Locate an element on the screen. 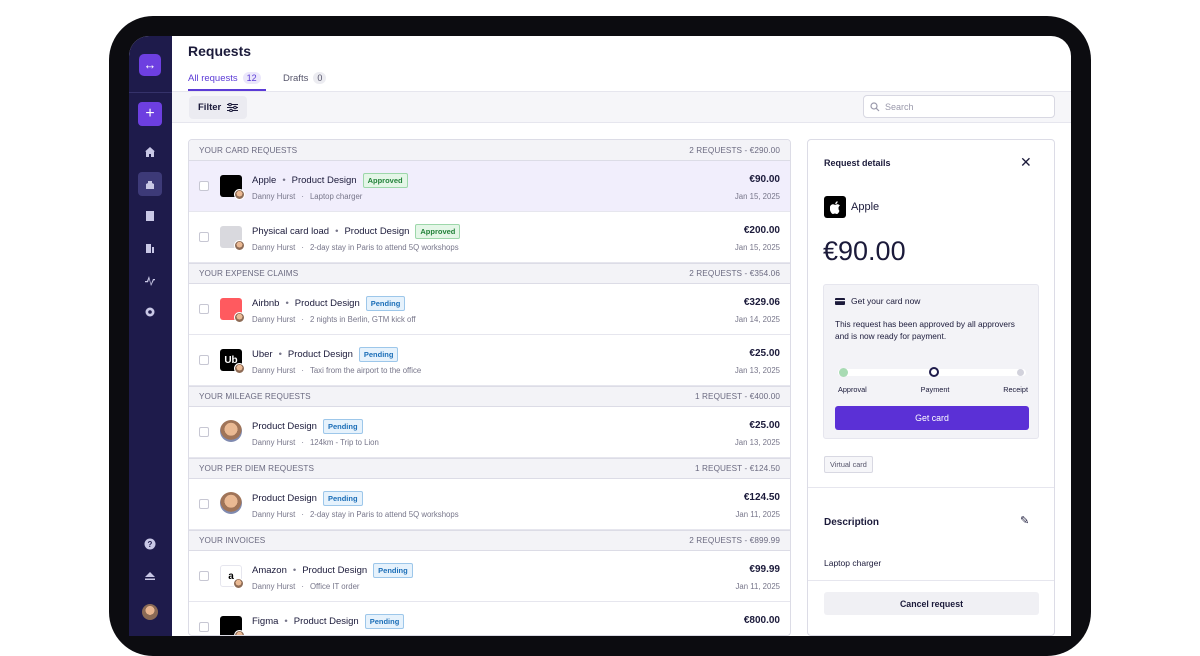 Image resolution: width=1200 pixels, height=656 pixels. section-summary: 1 REQUEST - €124.50 is located at coordinates (737, 468).